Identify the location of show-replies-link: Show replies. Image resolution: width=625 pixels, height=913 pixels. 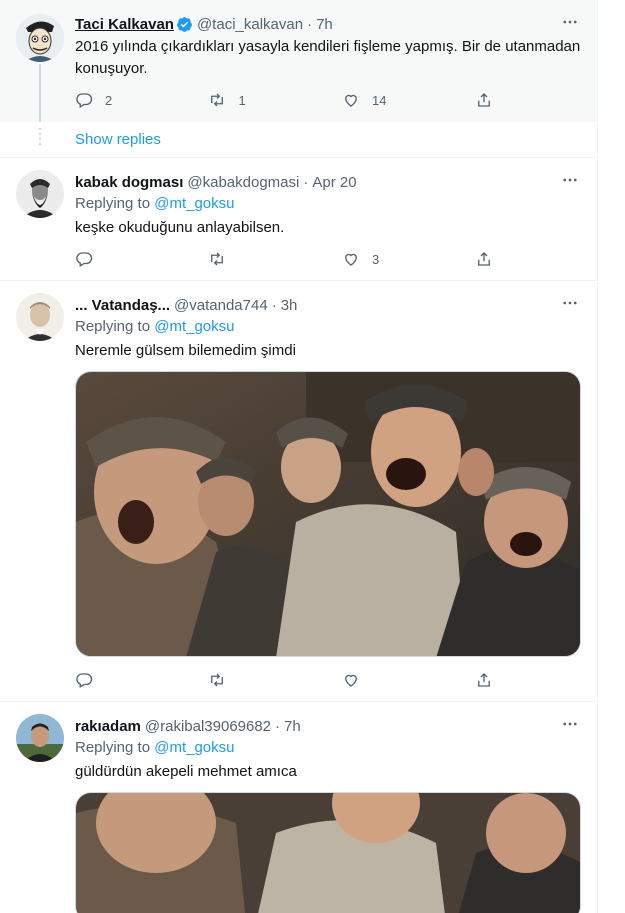
(118, 139).